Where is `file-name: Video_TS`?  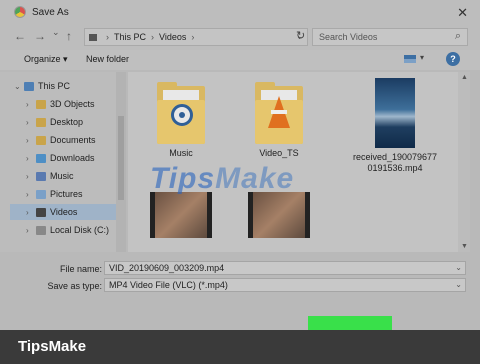 file-name: Video_TS is located at coordinates (279, 153).